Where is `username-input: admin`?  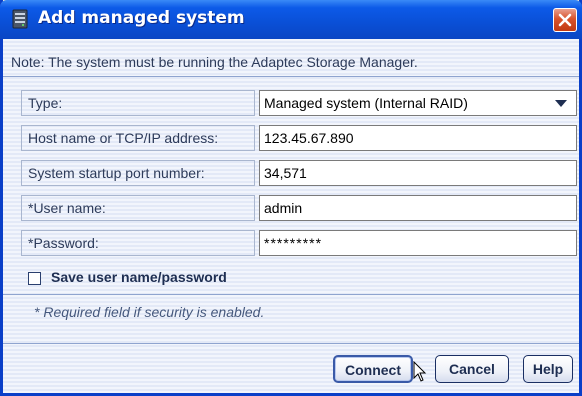
username-input: admin is located at coordinates (418, 208).